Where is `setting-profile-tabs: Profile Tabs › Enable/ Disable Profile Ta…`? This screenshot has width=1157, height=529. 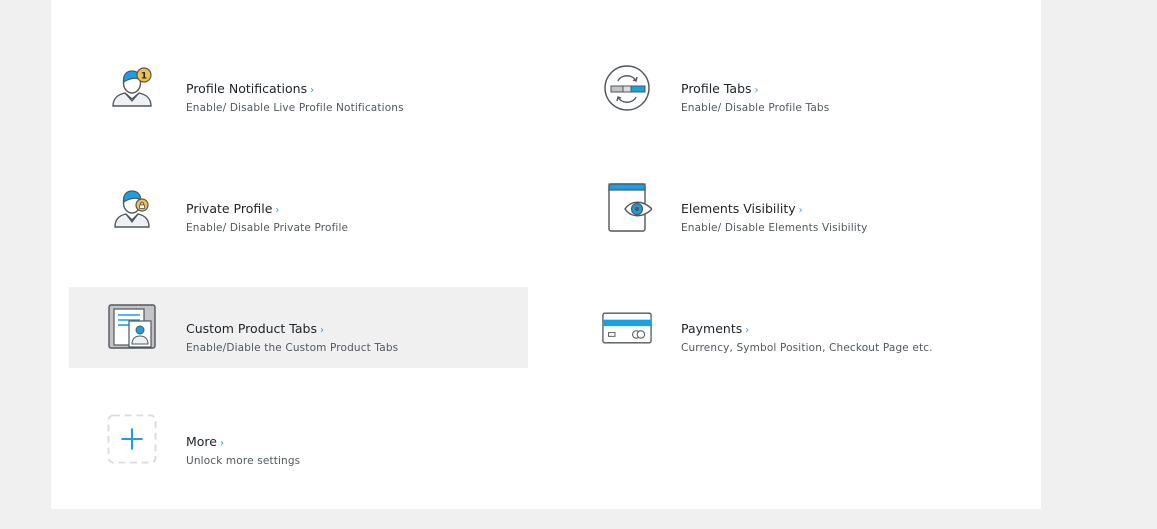 setting-profile-tabs: Profile Tabs › Enable/ Disable Profile Ta… is located at coordinates (793, 87).